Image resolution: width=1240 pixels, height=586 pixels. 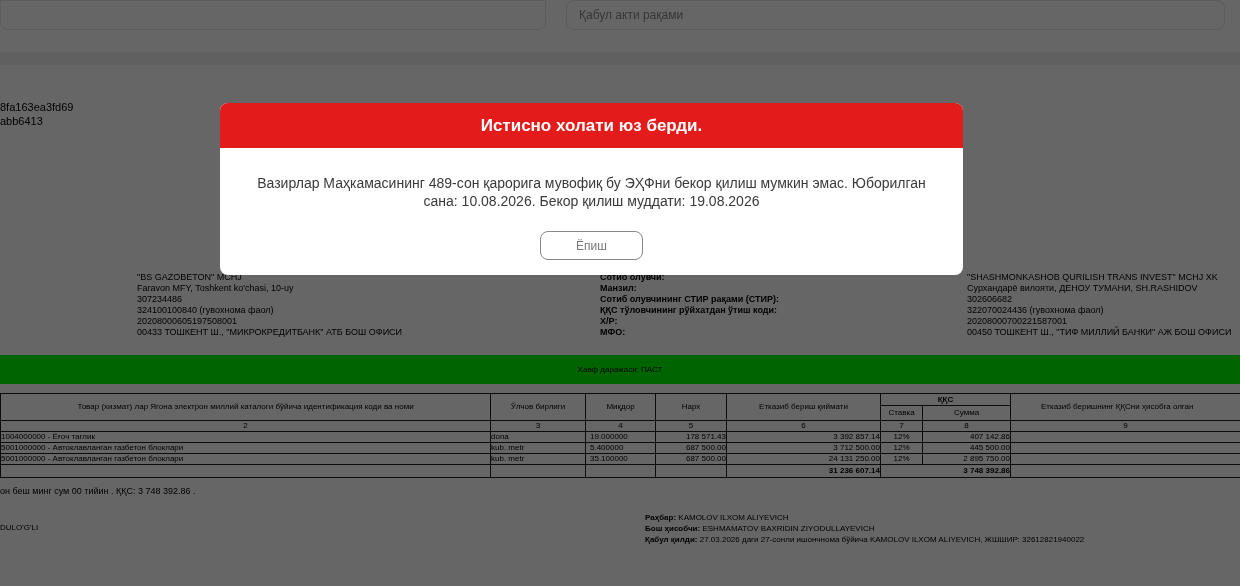 What do you see at coordinates (21, 121) in the screenshot?
I see `document-id: abb6413` at bounding box center [21, 121].